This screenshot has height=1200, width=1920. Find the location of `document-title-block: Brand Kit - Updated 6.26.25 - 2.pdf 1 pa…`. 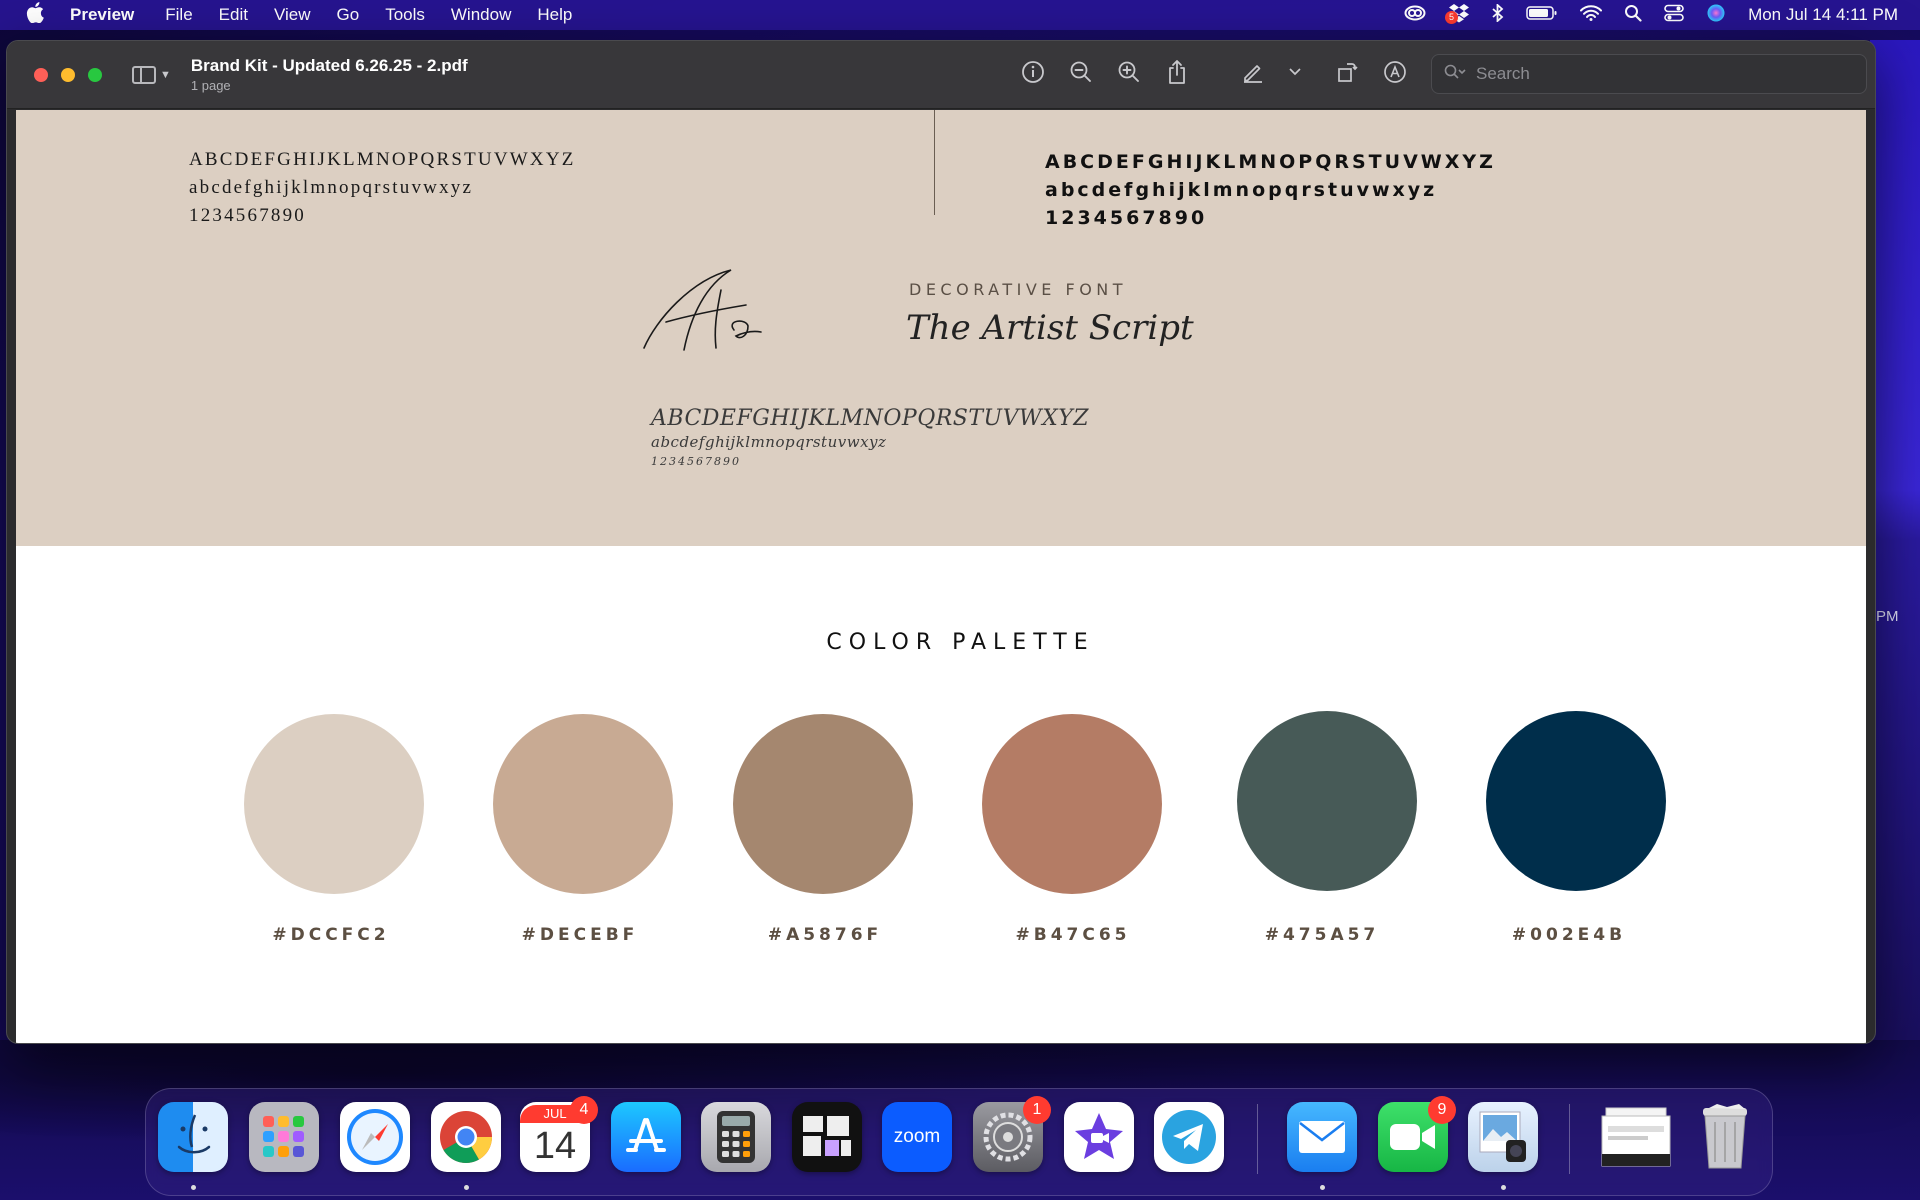

document-title-block: Brand Kit - Updated 6.26.25 - 2.pdf 1 pa… is located at coordinates (329, 74).